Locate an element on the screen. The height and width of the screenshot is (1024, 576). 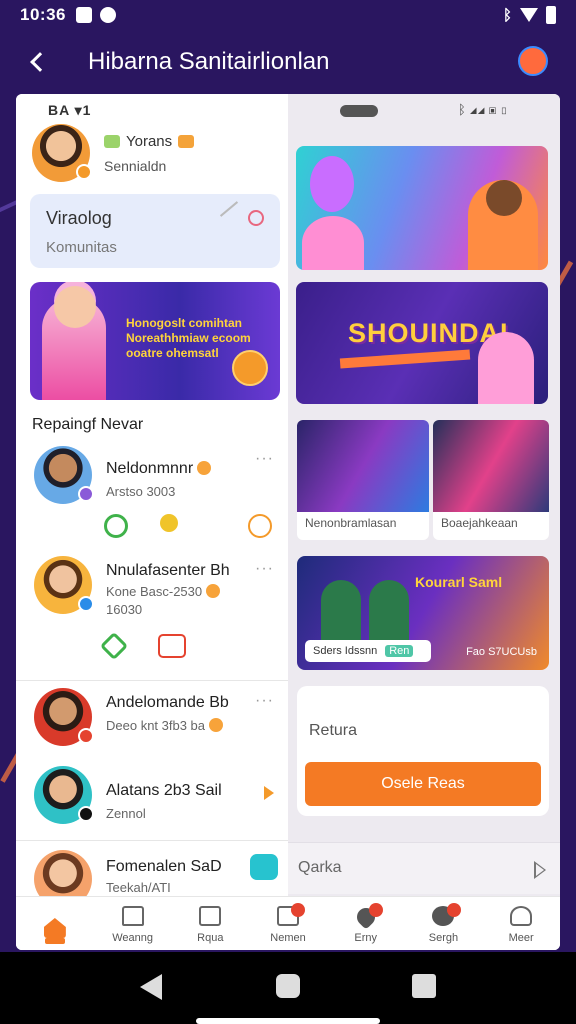
tab-label: Meer is located at coordinates (521, 938).